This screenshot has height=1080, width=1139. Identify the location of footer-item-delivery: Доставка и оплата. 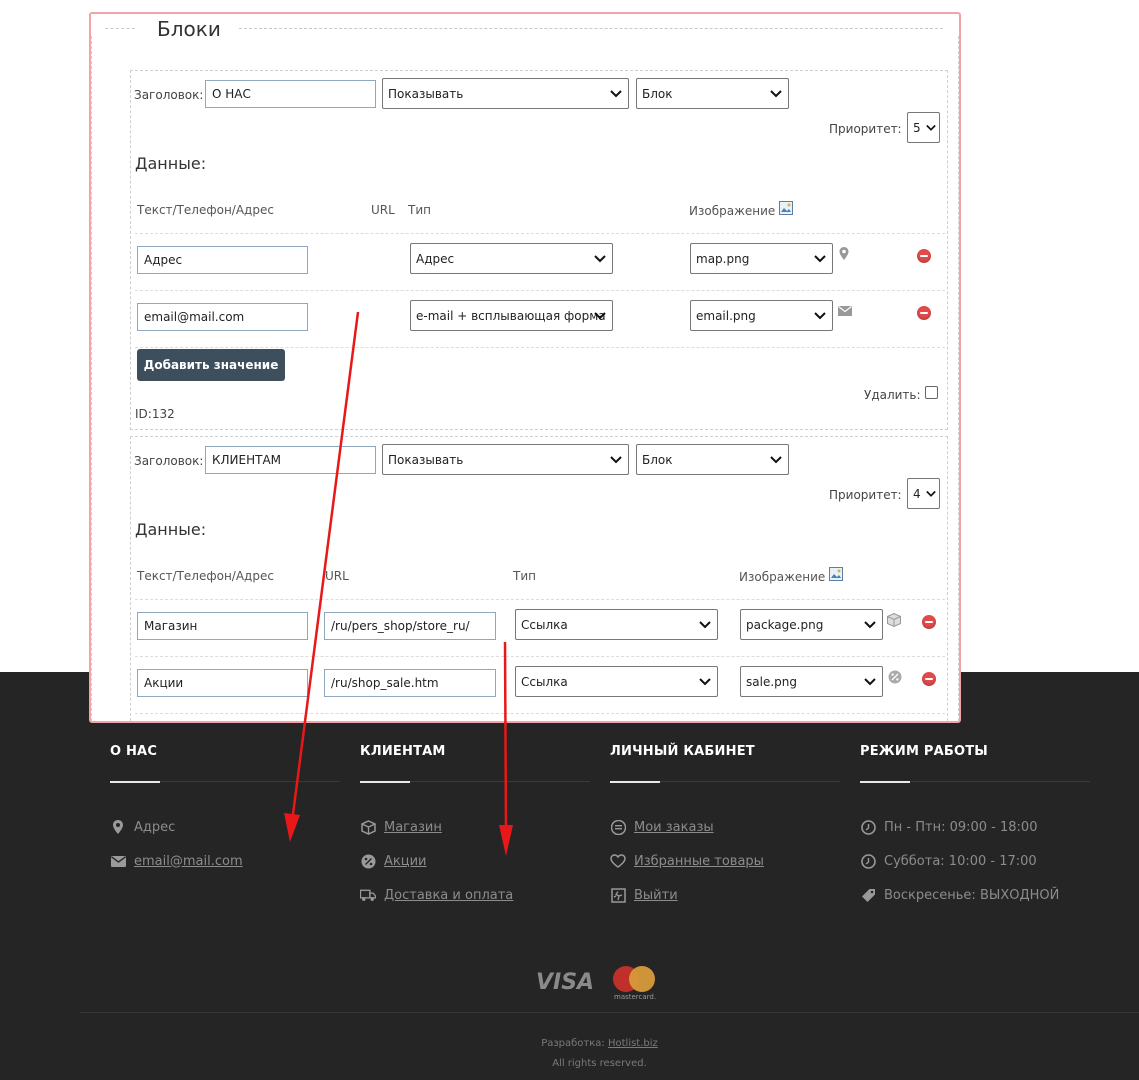
(436, 895).